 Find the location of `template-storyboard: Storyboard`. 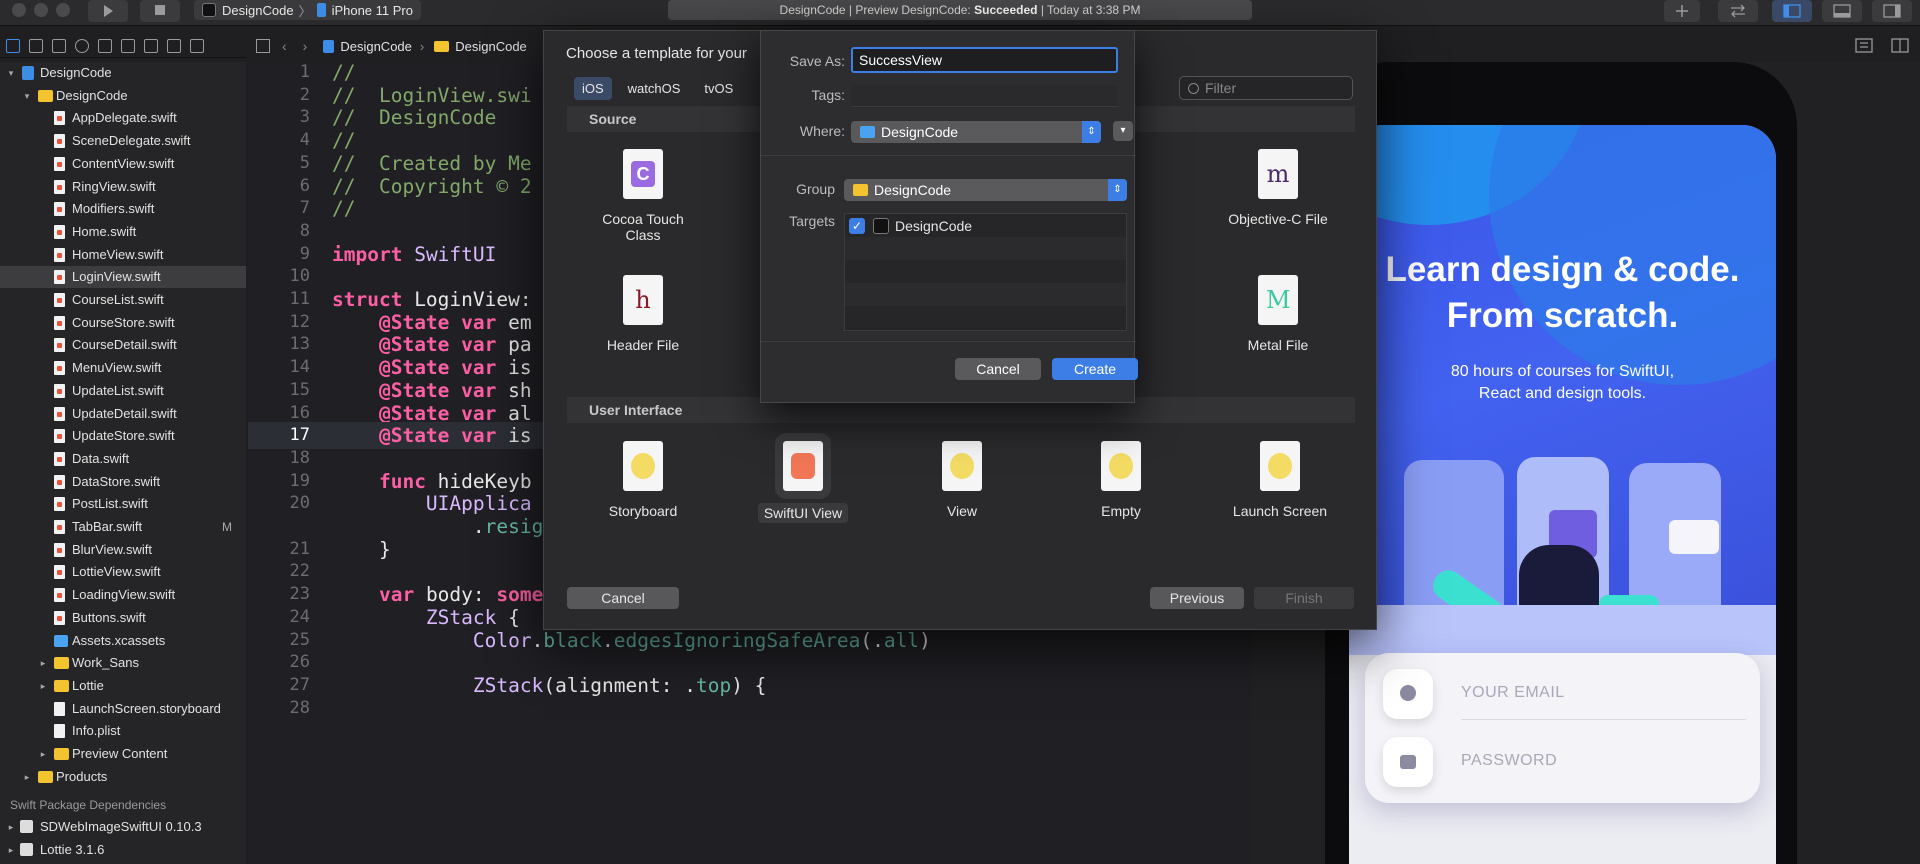

template-storyboard: Storyboard is located at coordinates (643, 480).